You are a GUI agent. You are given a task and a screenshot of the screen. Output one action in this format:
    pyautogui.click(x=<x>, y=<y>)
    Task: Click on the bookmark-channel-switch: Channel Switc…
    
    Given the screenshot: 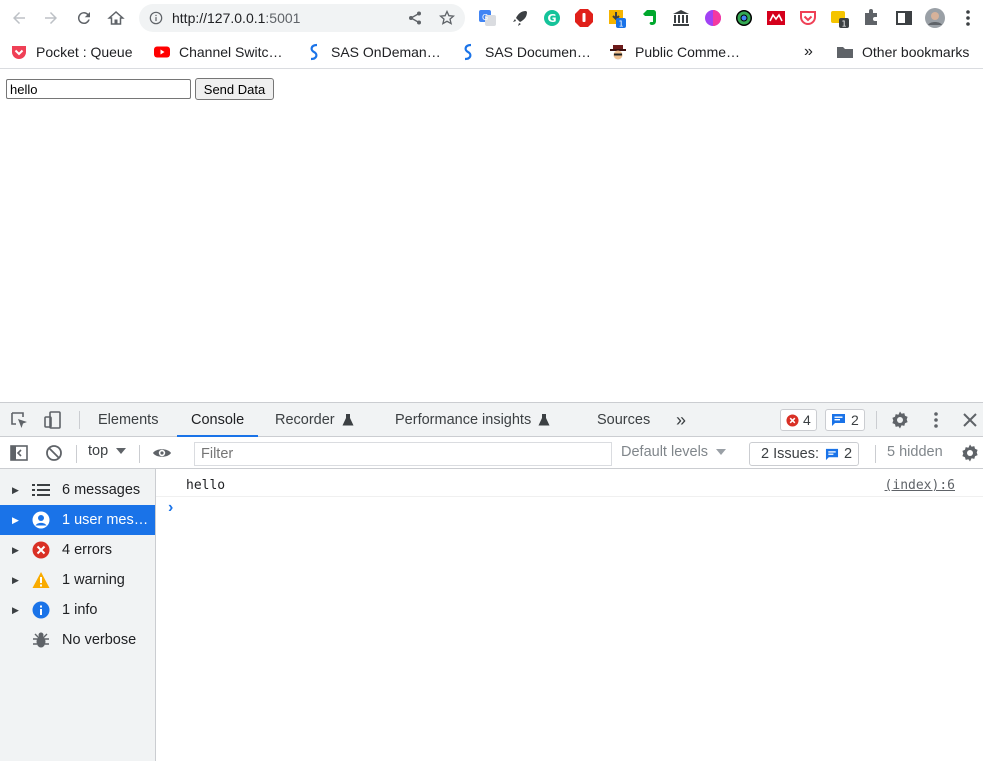 What is the action you would take?
    pyautogui.click(x=218, y=52)
    